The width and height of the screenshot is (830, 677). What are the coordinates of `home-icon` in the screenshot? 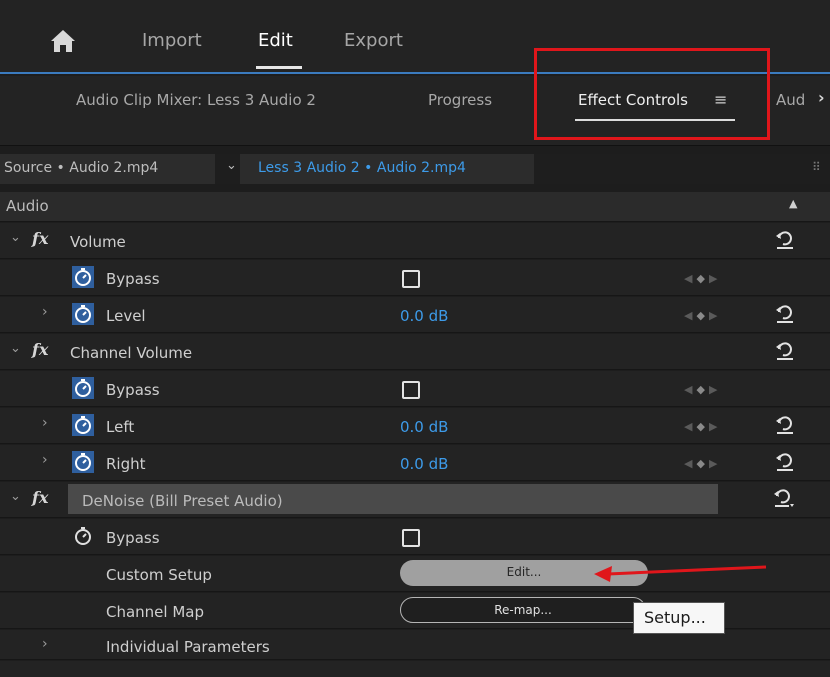 It's located at (63, 41).